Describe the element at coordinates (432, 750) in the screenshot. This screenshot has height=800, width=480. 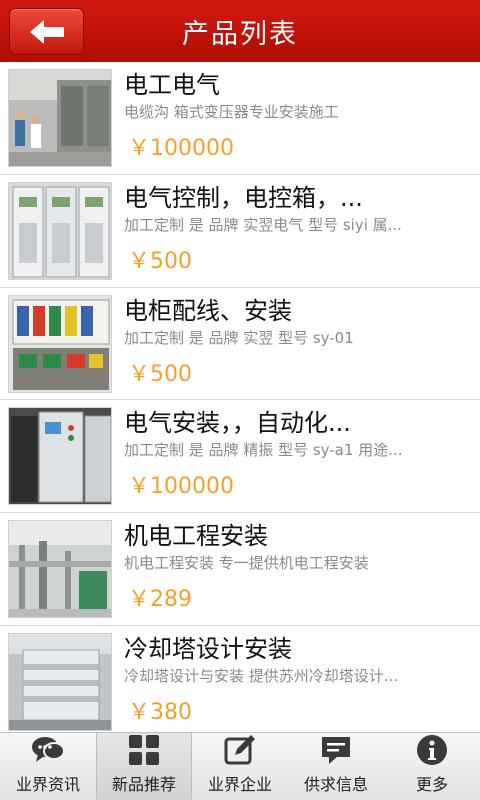
I see `info-icon` at that location.